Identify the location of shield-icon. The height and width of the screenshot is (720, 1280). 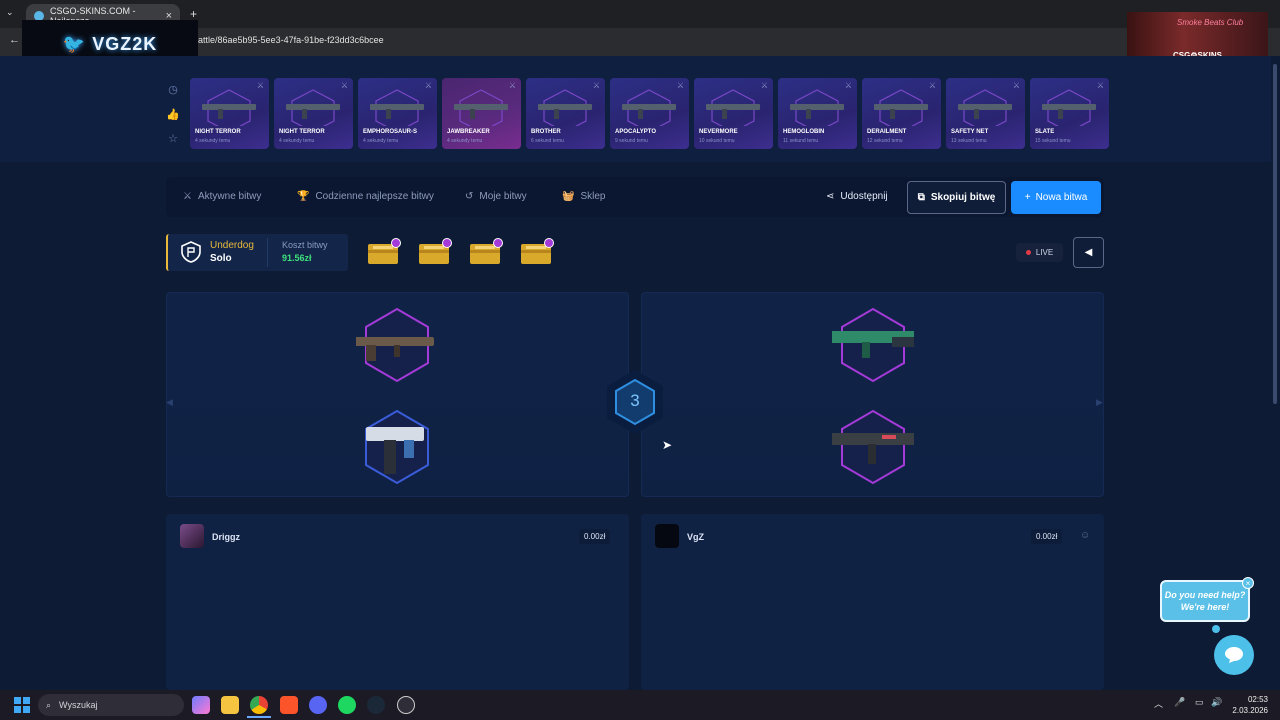
(191, 252).